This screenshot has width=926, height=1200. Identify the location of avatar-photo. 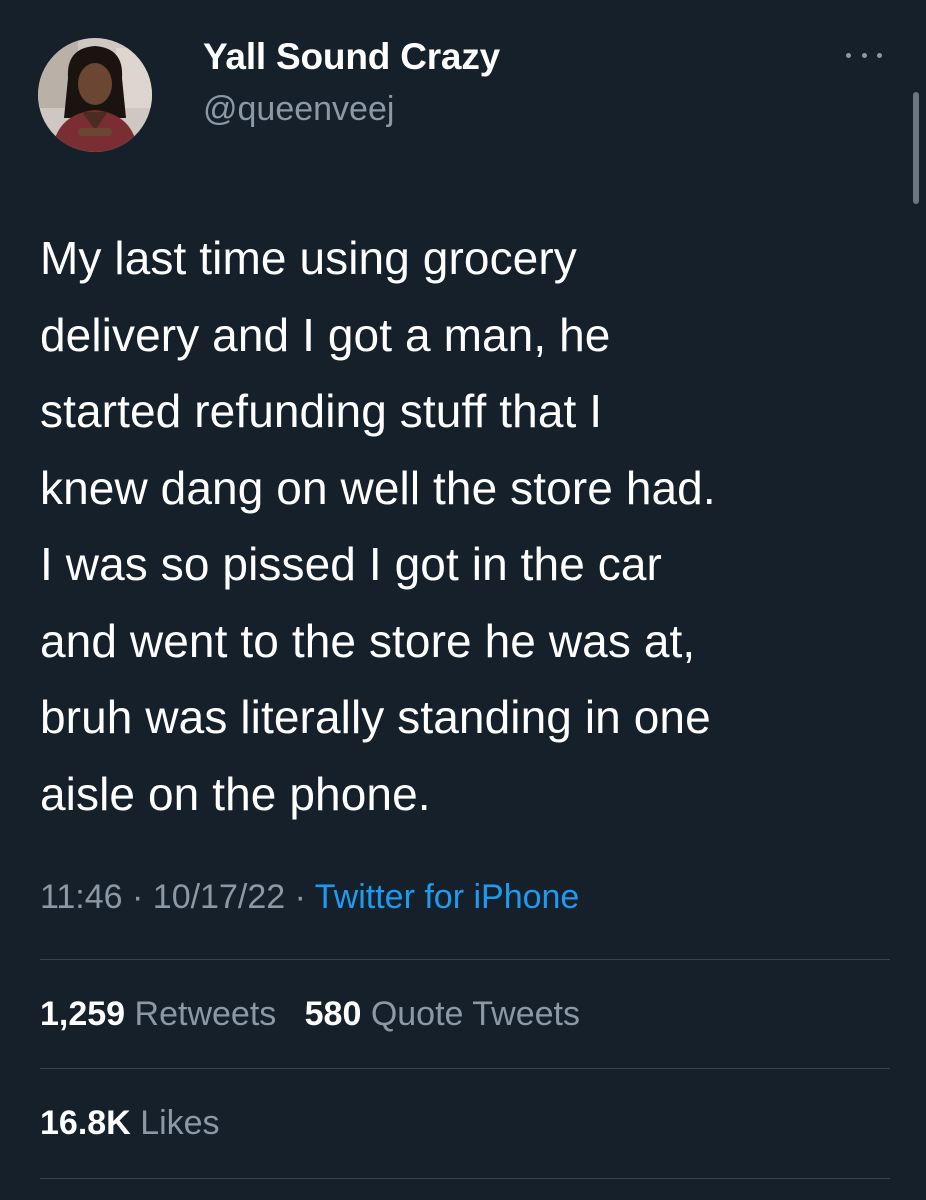
(95, 95).